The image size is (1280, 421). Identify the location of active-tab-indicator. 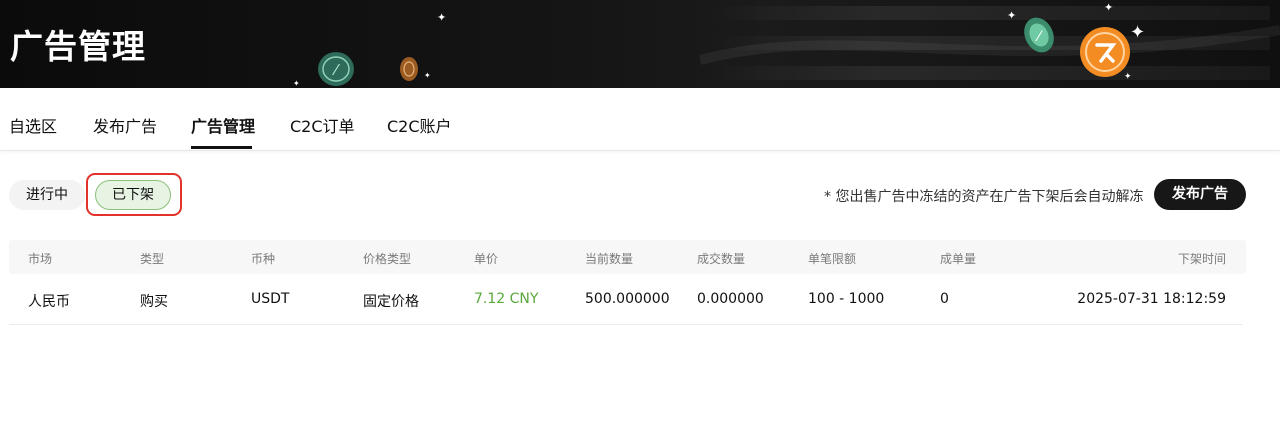
(221, 147).